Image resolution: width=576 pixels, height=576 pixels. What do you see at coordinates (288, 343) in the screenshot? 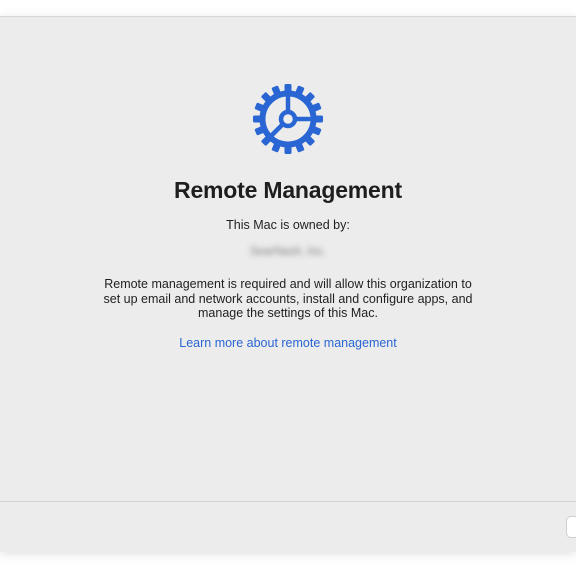
I see `learn-more-link: Learn more about remote management` at bounding box center [288, 343].